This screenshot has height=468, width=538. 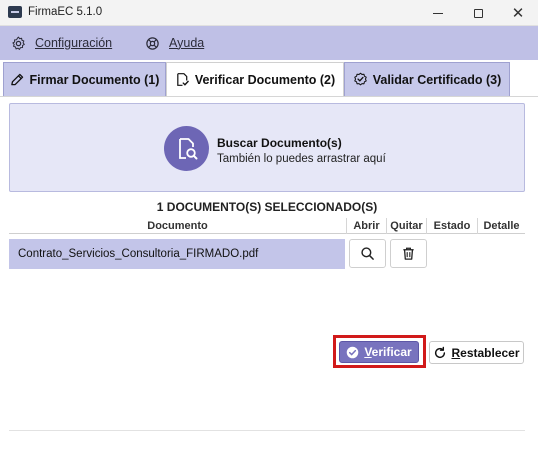 I want to click on refresh-icon, so click(x=440, y=352).